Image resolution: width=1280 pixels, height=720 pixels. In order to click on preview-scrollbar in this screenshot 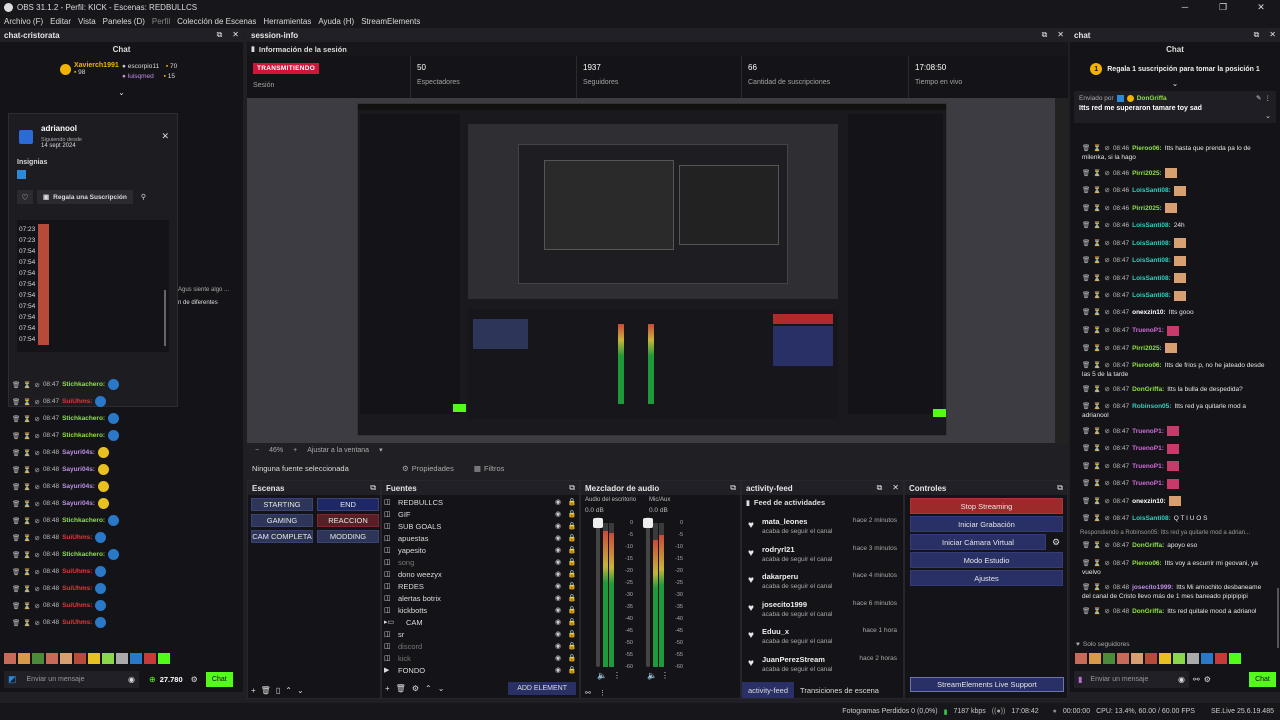, I will do `click(1061, 270)`.